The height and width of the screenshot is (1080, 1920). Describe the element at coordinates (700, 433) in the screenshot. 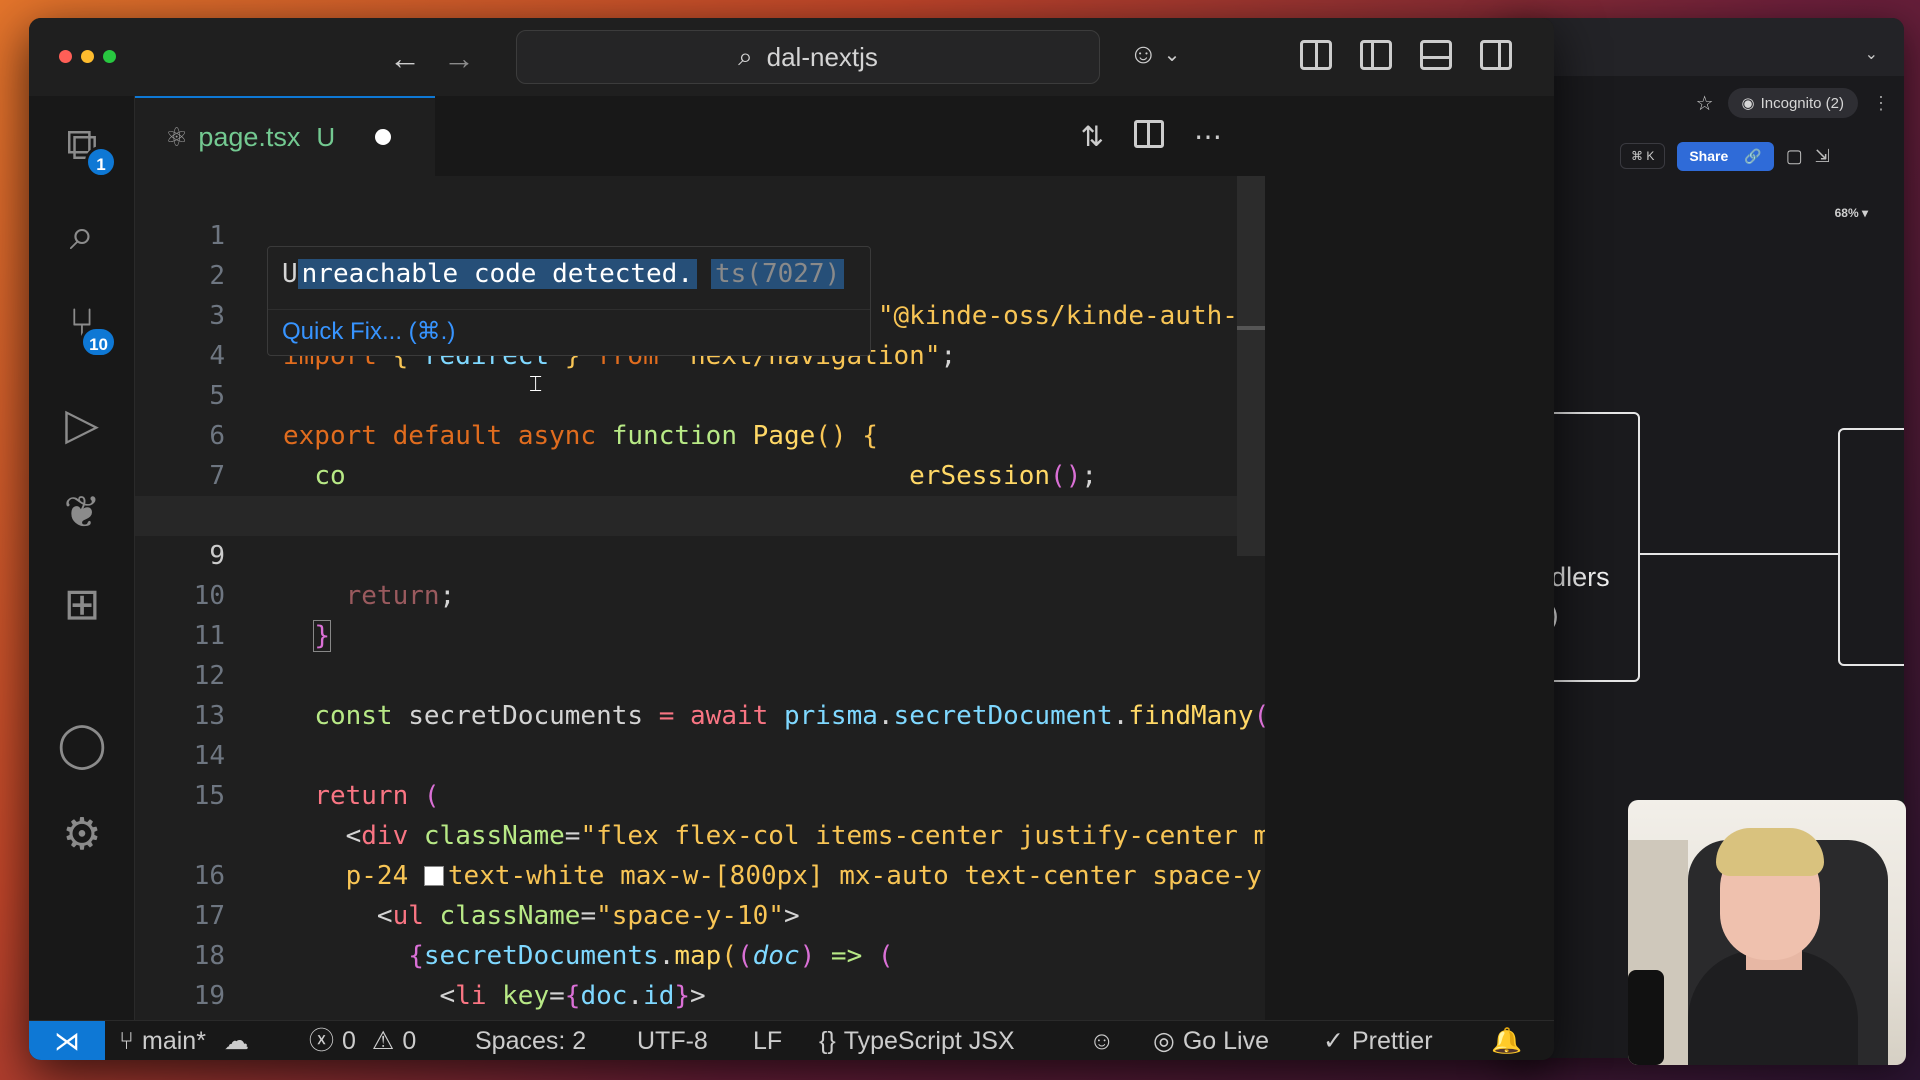

I see `code-line: 6 co erSession();` at that location.